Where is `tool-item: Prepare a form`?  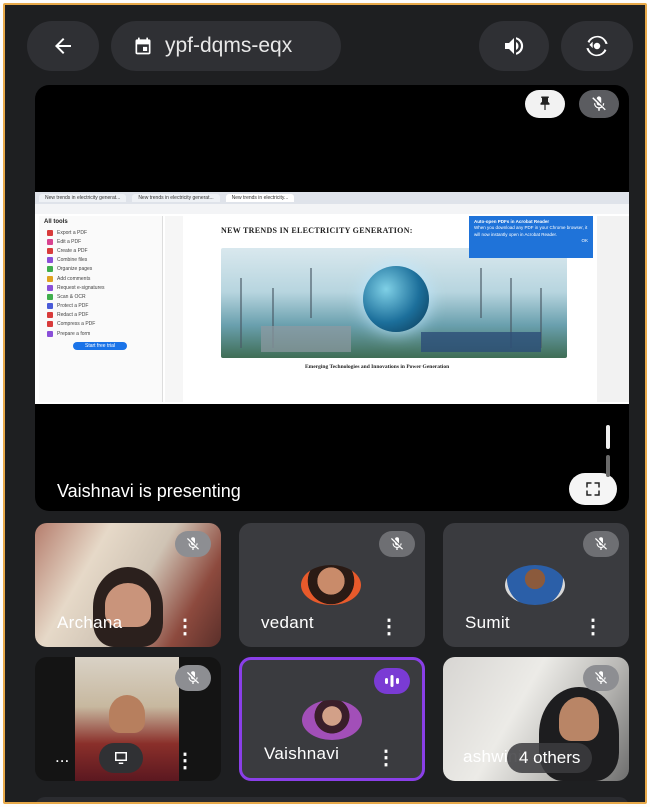
tool-item: Prepare a form is located at coordinates (100, 333).